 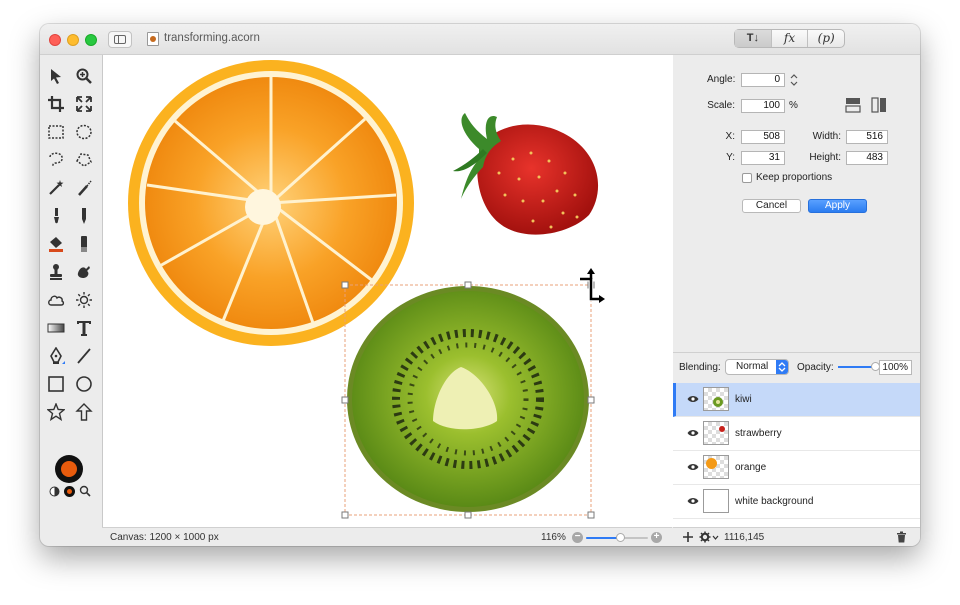 What do you see at coordinates (721, 105) in the screenshot?
I see `scale-label: Scale:` at bounding box center [721, 105].